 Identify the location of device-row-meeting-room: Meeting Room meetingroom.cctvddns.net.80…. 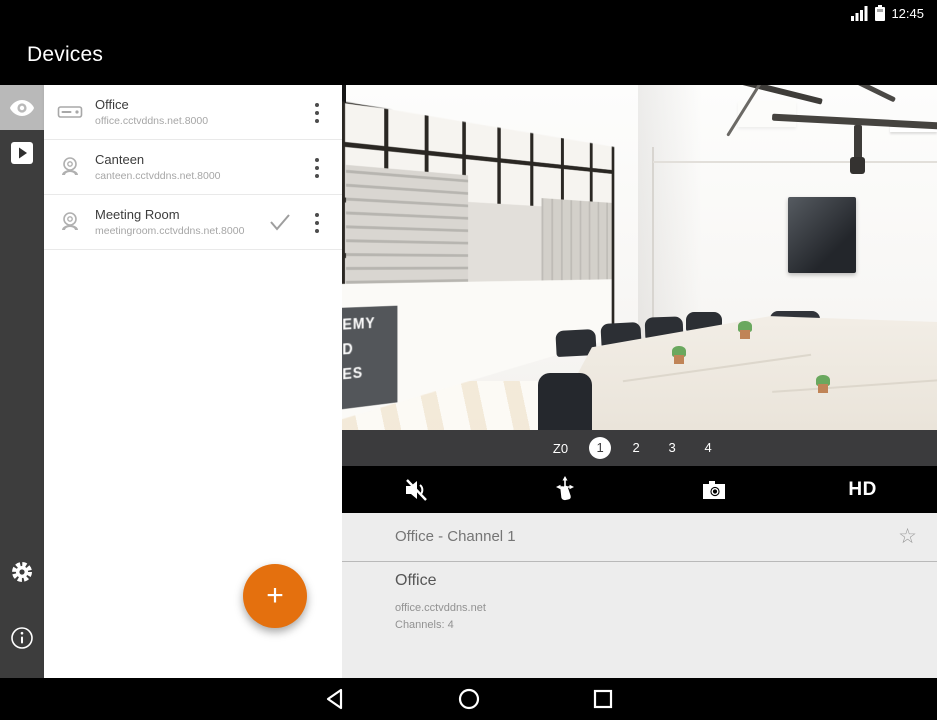
(193, 222).